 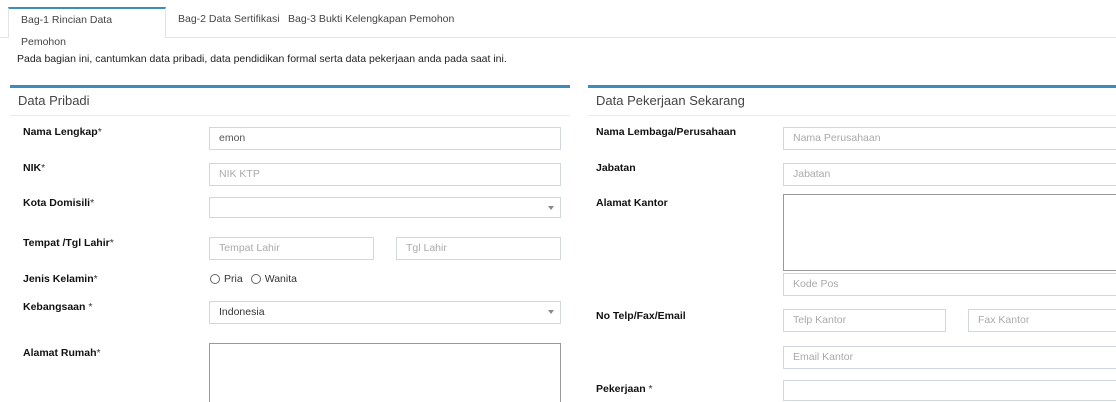 What do you see at coordinates (54, 100) in the screenshot?
I see `panel-title: Data Pribadi` at bounding box center [54, 100].